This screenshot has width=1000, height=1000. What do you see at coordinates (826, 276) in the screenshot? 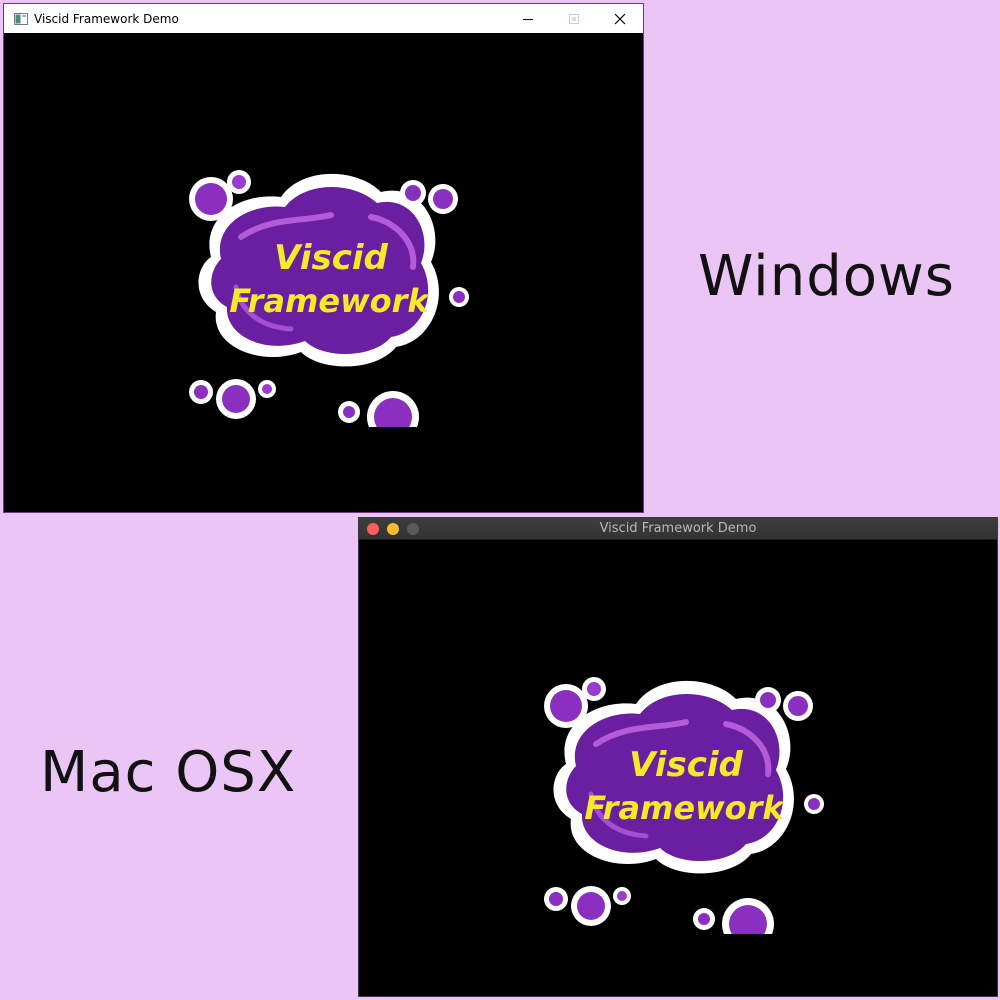
I see `caption-windows: Windows` at bounding box center [826, 276].